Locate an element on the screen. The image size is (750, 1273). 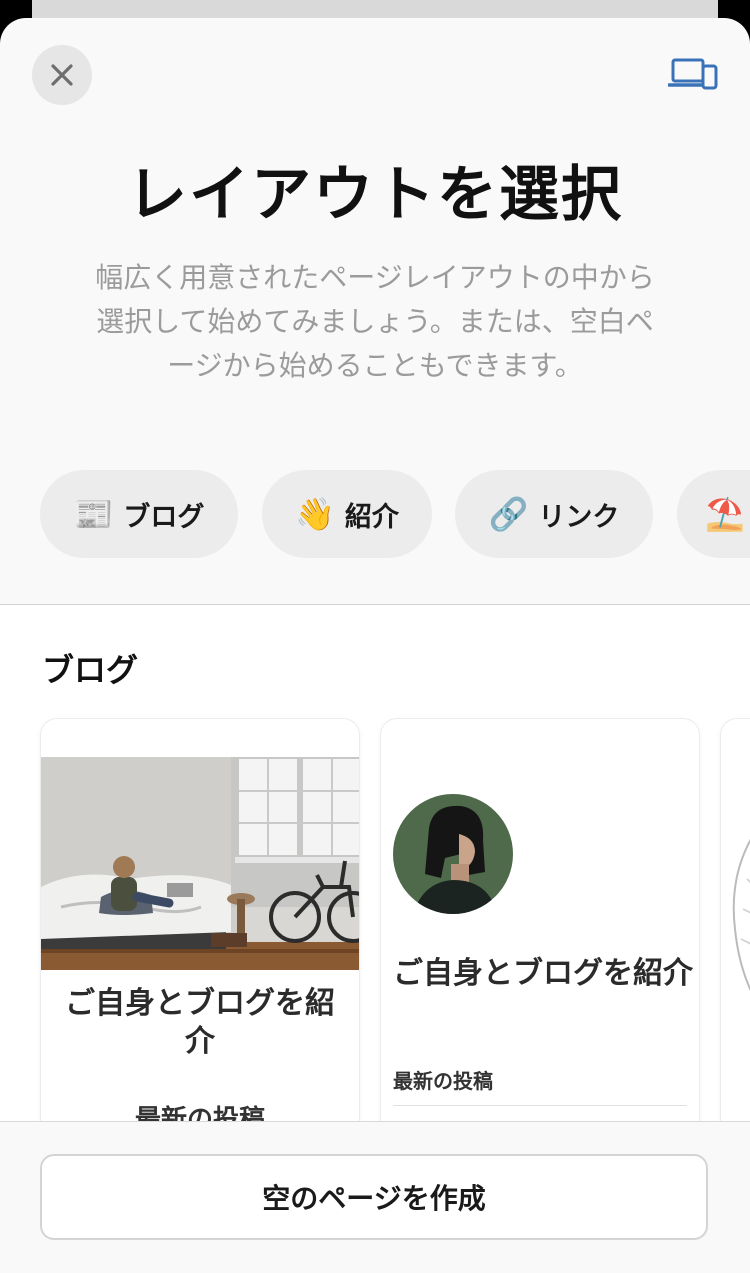
device-preview-icon is located at coordinates (692, 74).